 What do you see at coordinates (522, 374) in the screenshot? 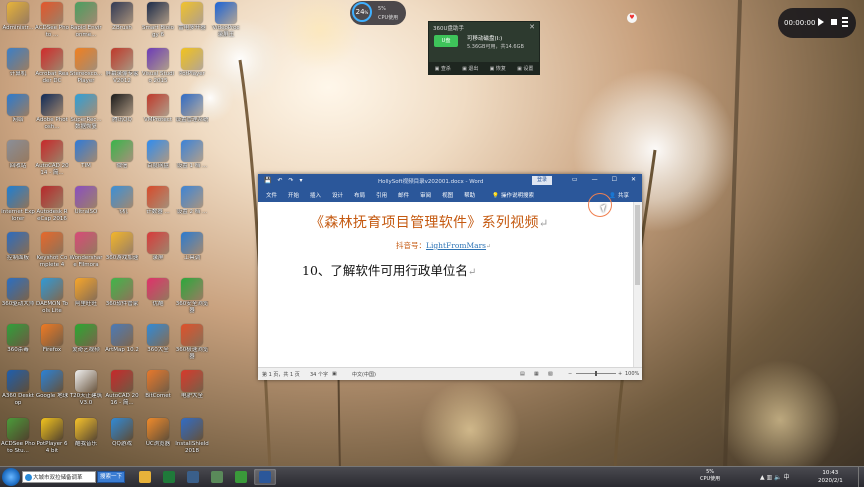
I see `read-mode-icon: ▤` at bounding box center [522, 374].